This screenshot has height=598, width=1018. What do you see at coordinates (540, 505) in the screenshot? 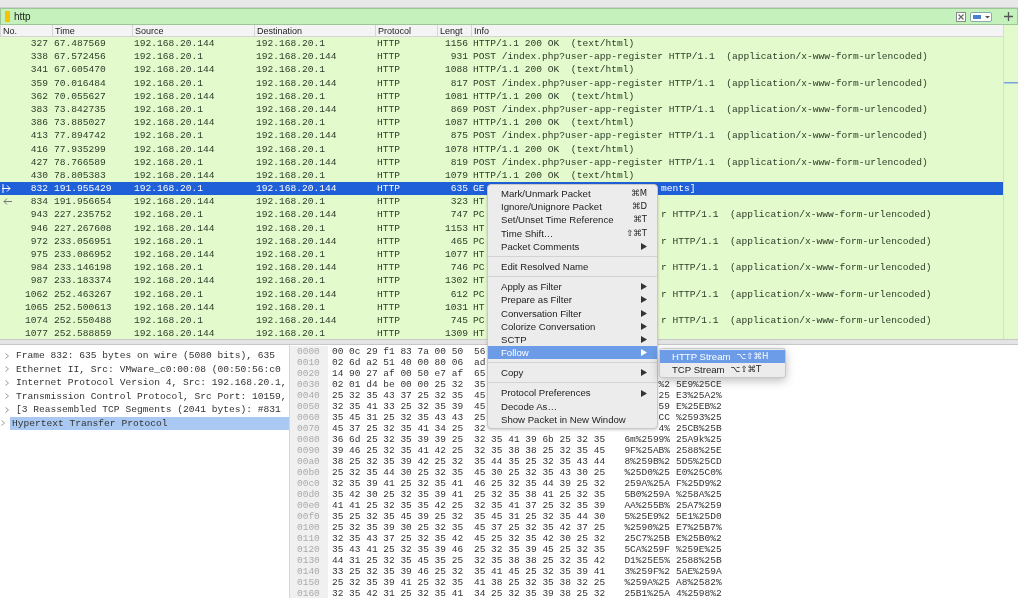
I see `hex-bytes: 32 35 41 37 25 32 35 39` at bounding box center [540, 505].